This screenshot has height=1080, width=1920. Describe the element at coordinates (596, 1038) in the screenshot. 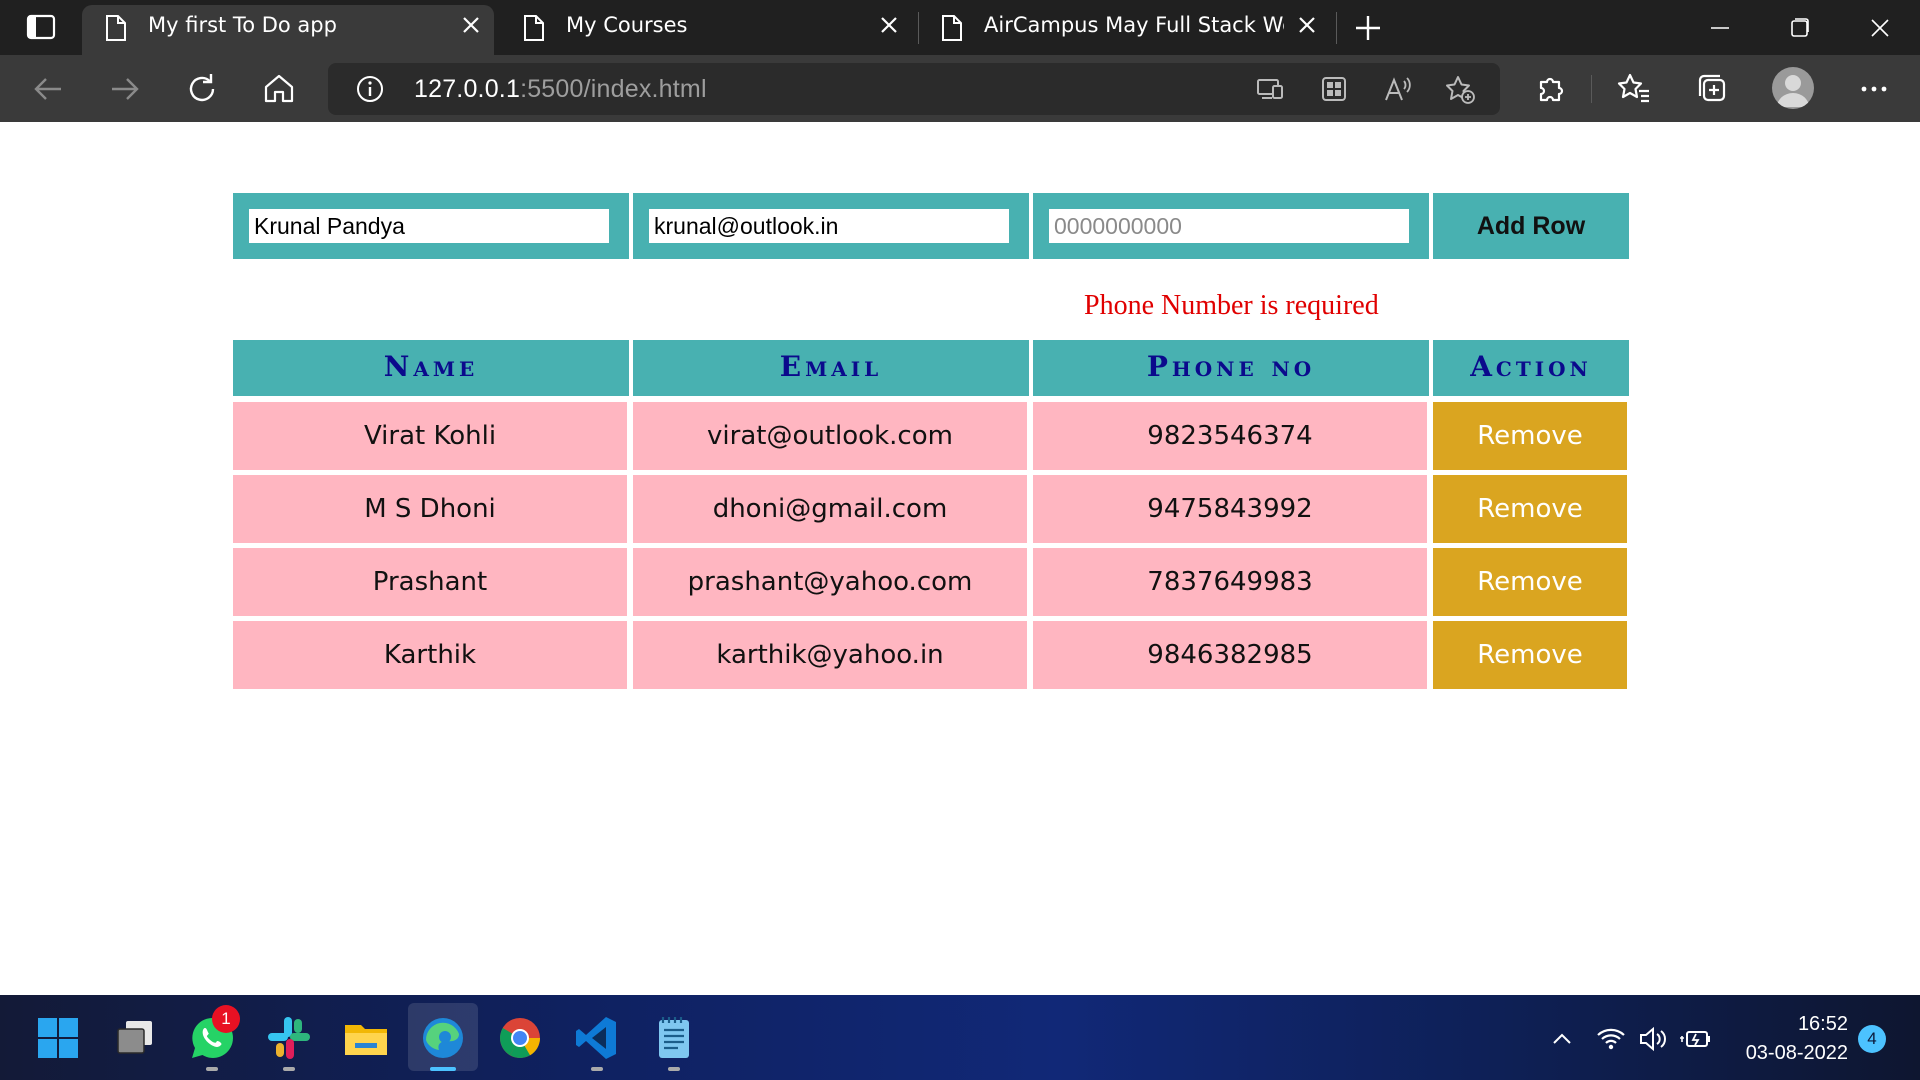

I see `vscode-icon` at that location.